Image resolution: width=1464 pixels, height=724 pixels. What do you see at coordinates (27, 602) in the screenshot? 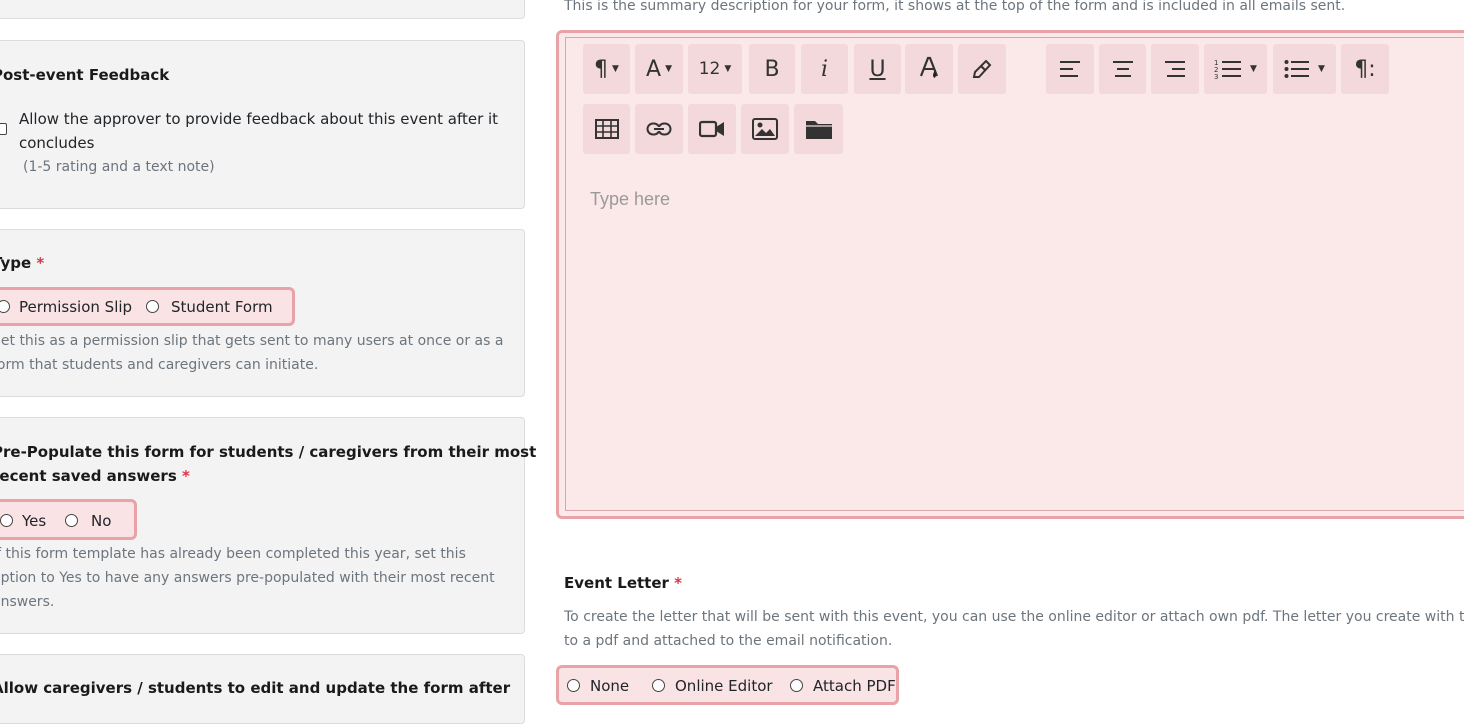
I see `prepopulate-help-line3: answers.` at bounding box center [27, 602].